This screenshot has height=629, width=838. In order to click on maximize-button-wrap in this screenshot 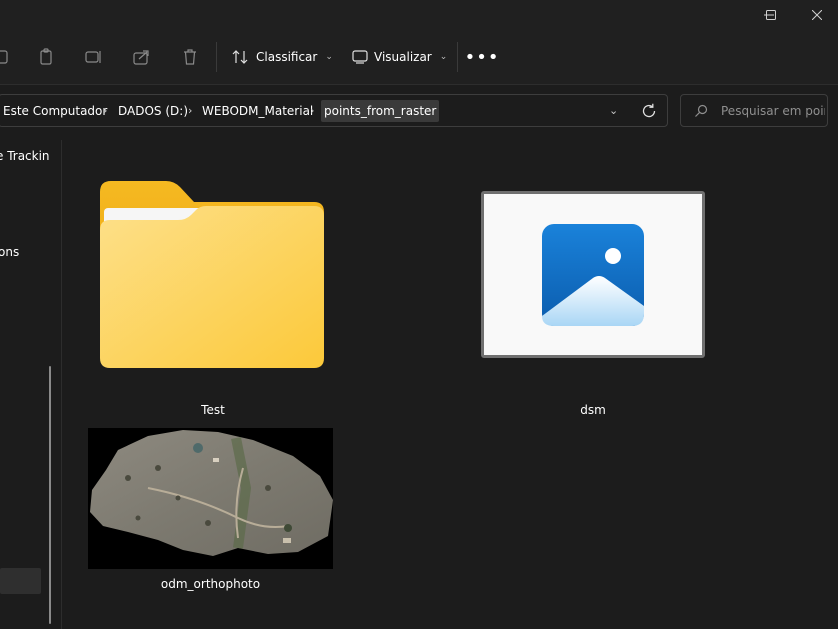, I will do `click(771, 15)`.